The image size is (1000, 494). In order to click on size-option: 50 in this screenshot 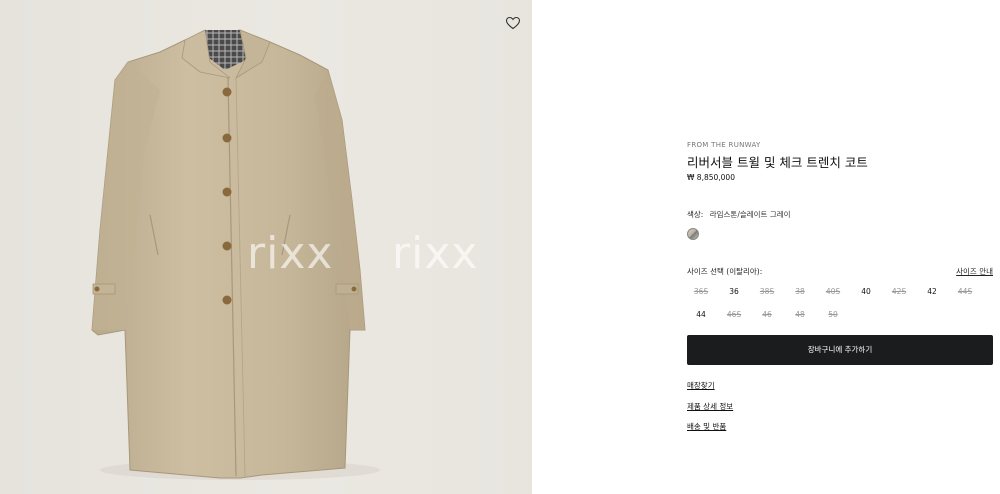, I will do `click(833, 315)`.